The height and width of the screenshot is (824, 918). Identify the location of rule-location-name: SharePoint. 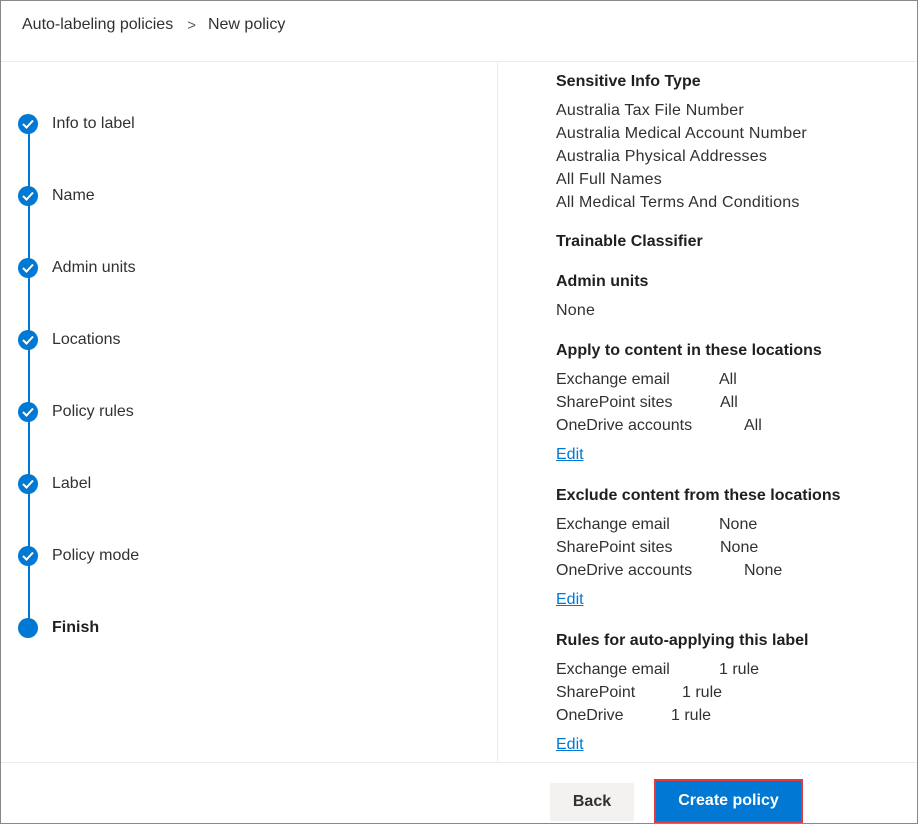
(596, 692).